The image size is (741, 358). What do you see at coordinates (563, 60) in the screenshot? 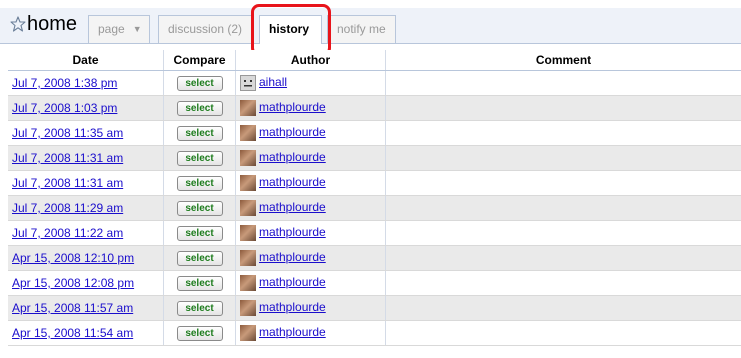
I see `column-header-comment: Comment` at bounding box center [563, 60].